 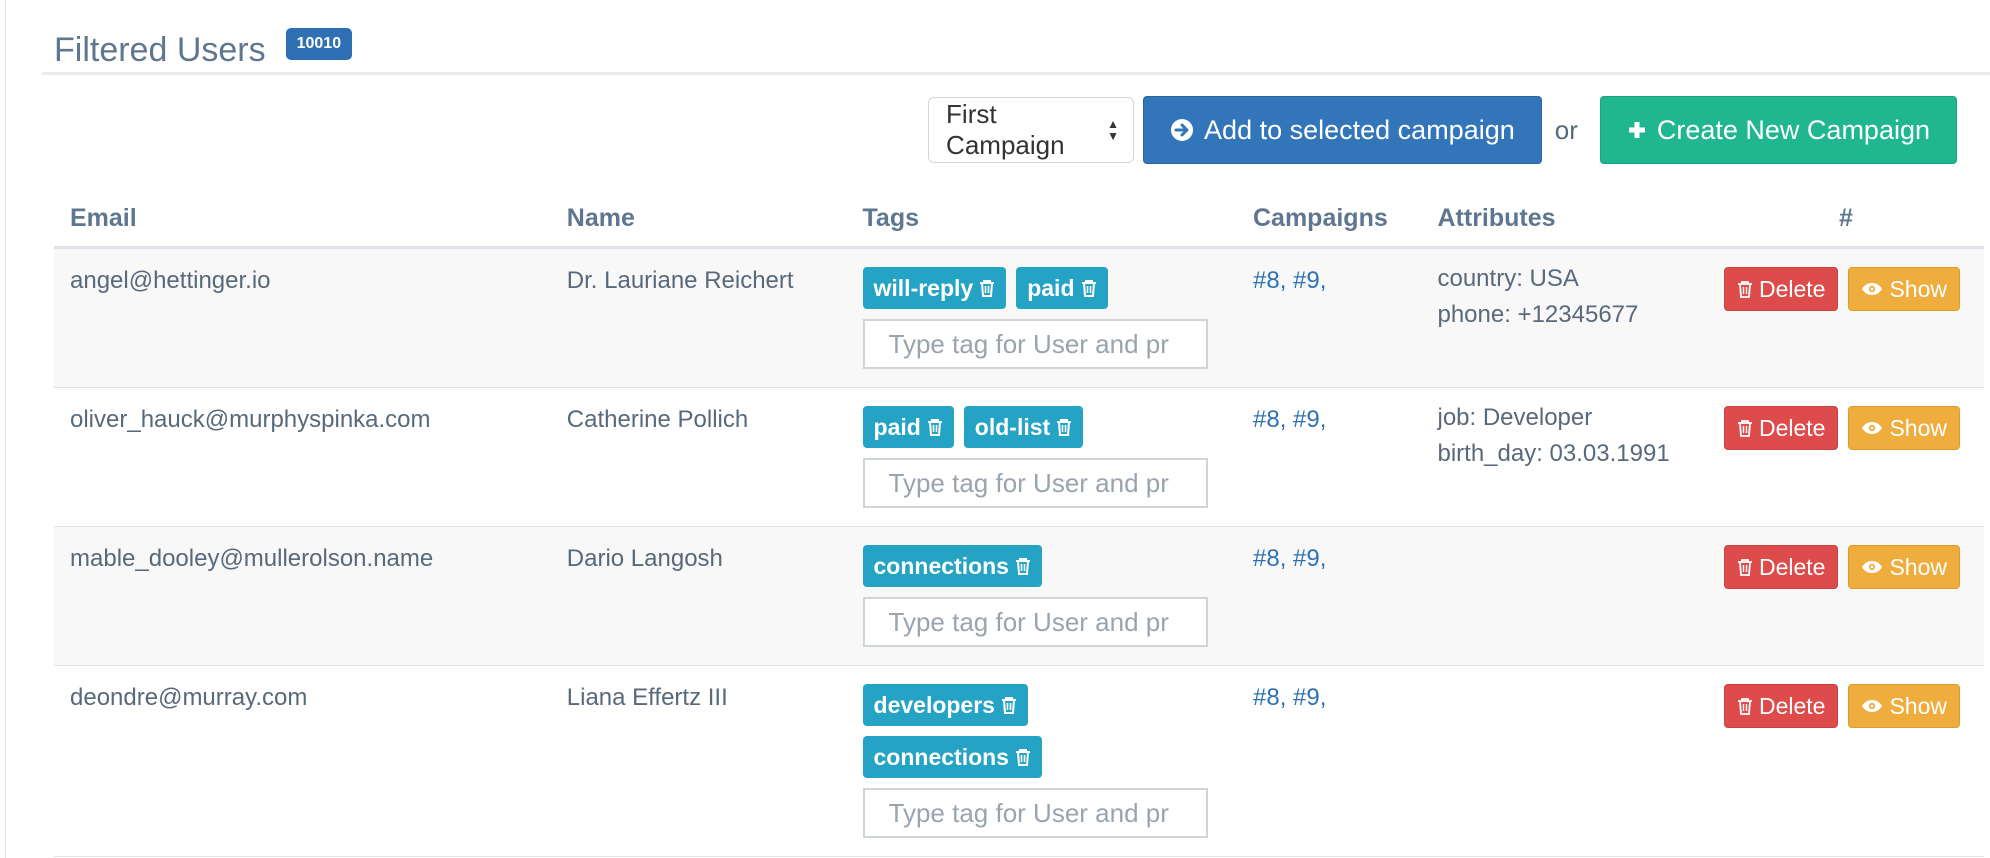 What do you see at coordinates (1005, 129) in the screenshot?
I see `campaign-select-value: First Campaign` at bounding box center [1005, 129].